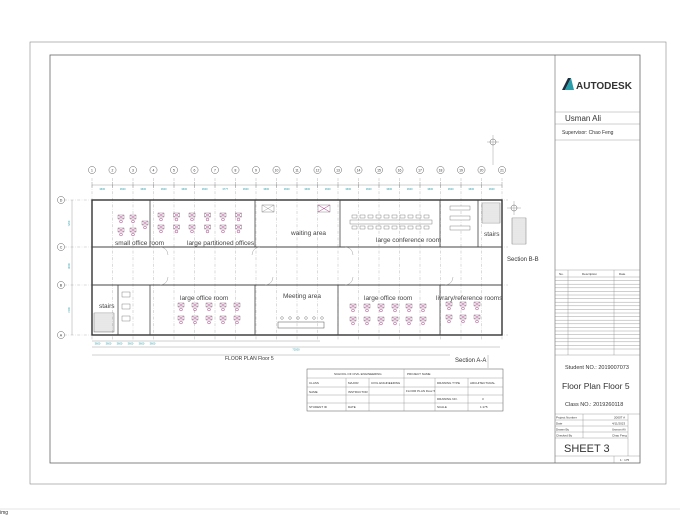  I want to click on grid-bubble-col-label: 11, so click(297, 170).